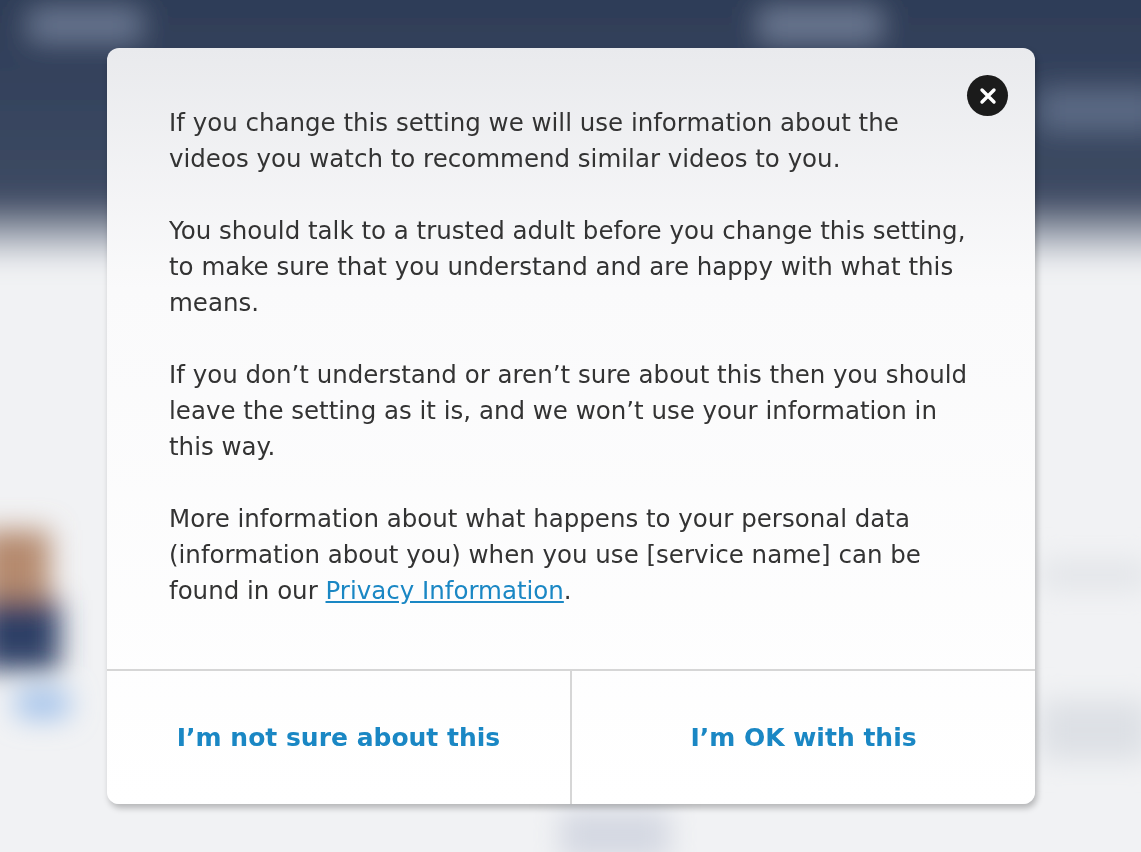 The width and height of the screenshot is (1141, 852). What do you see at coordinates (568, 267) in the screenshot?
I see `paragraph: You should talk to a trusted adult before you change this setting, to make sure that you understand and are happy with what this means.` at bounding box center [568, 267].